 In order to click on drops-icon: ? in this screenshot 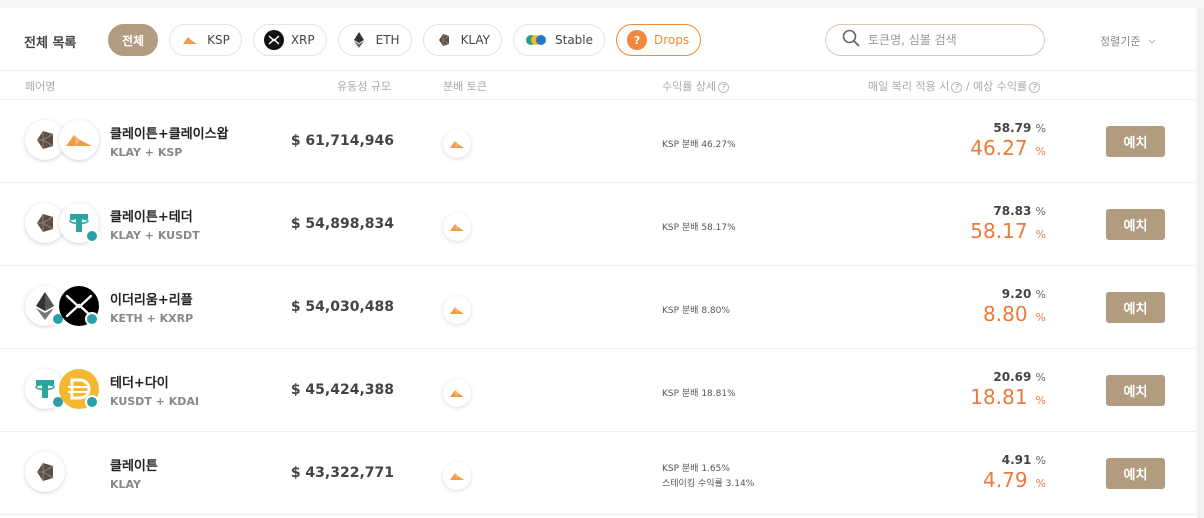, I will do `click(637, 40)`.